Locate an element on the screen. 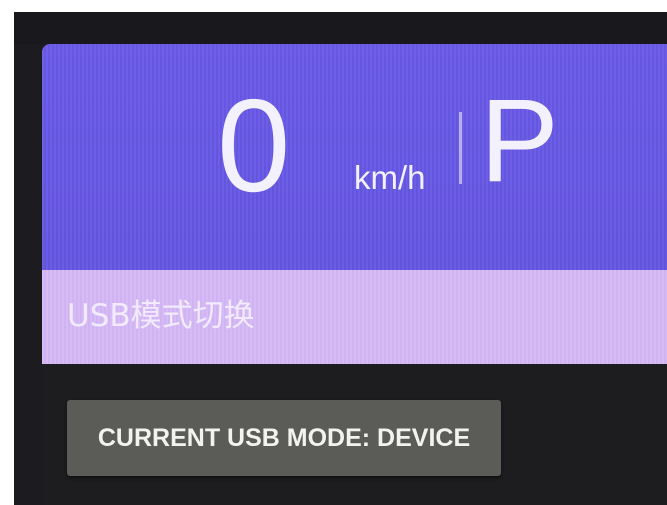 The height and width of the screenshot is (505, 667). usb-mode-button-label: CURRENT USB MODE: DEVICE is located at coordinates (284, 437).